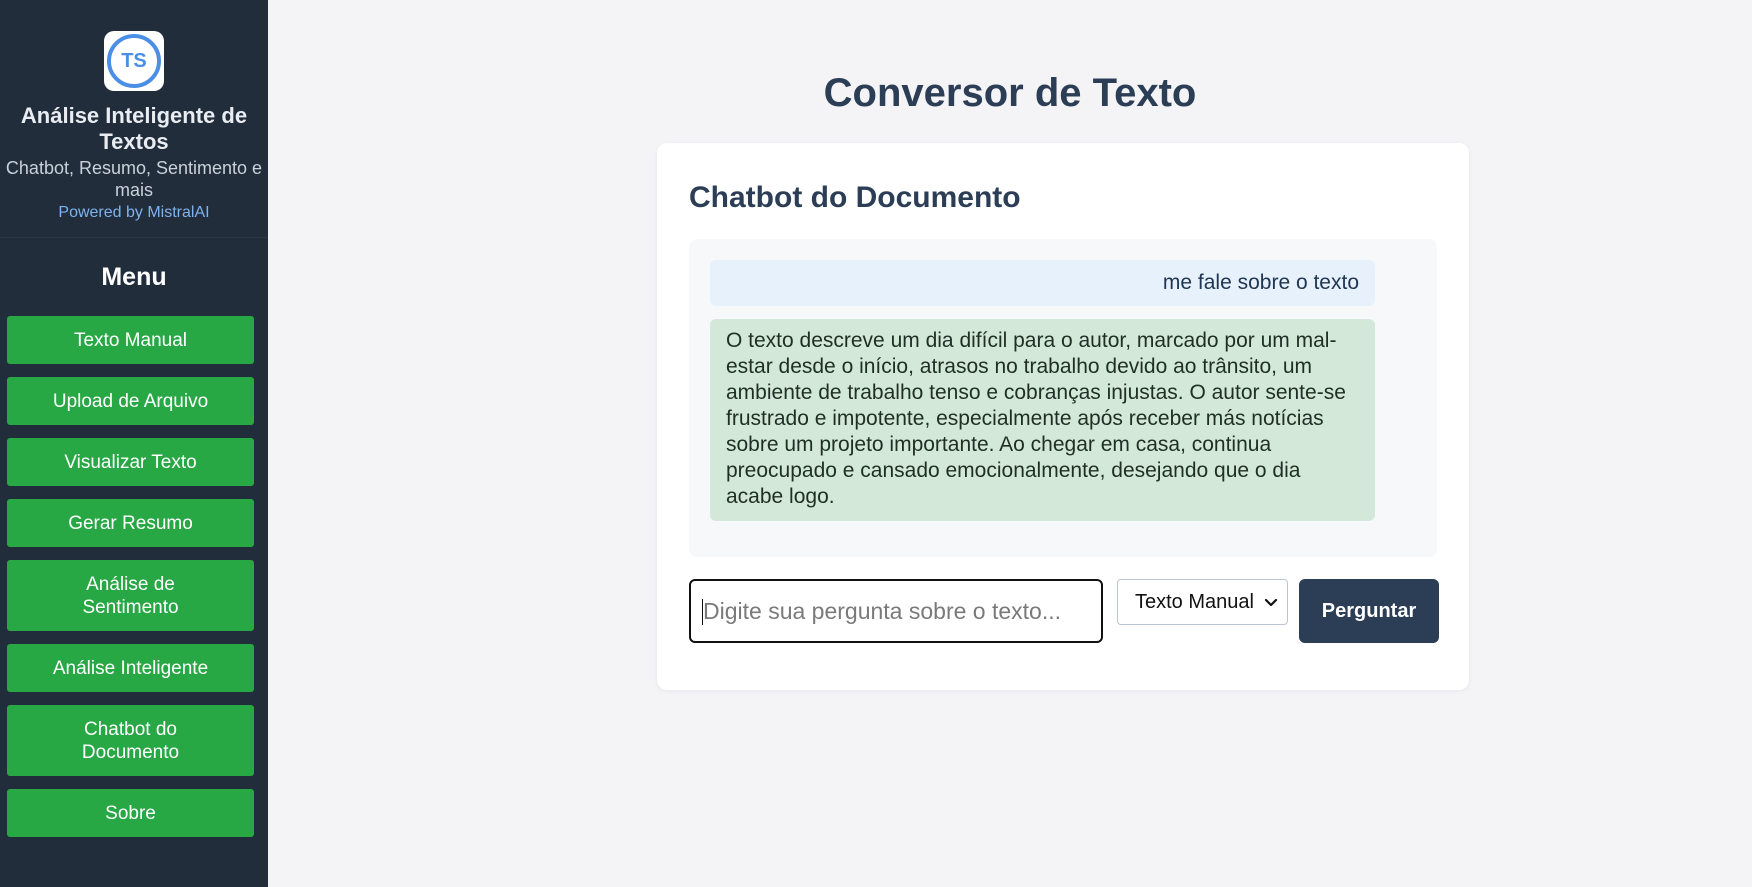  I want to click on app-title: Análise Inteligente de Textos, so click(134, 128).